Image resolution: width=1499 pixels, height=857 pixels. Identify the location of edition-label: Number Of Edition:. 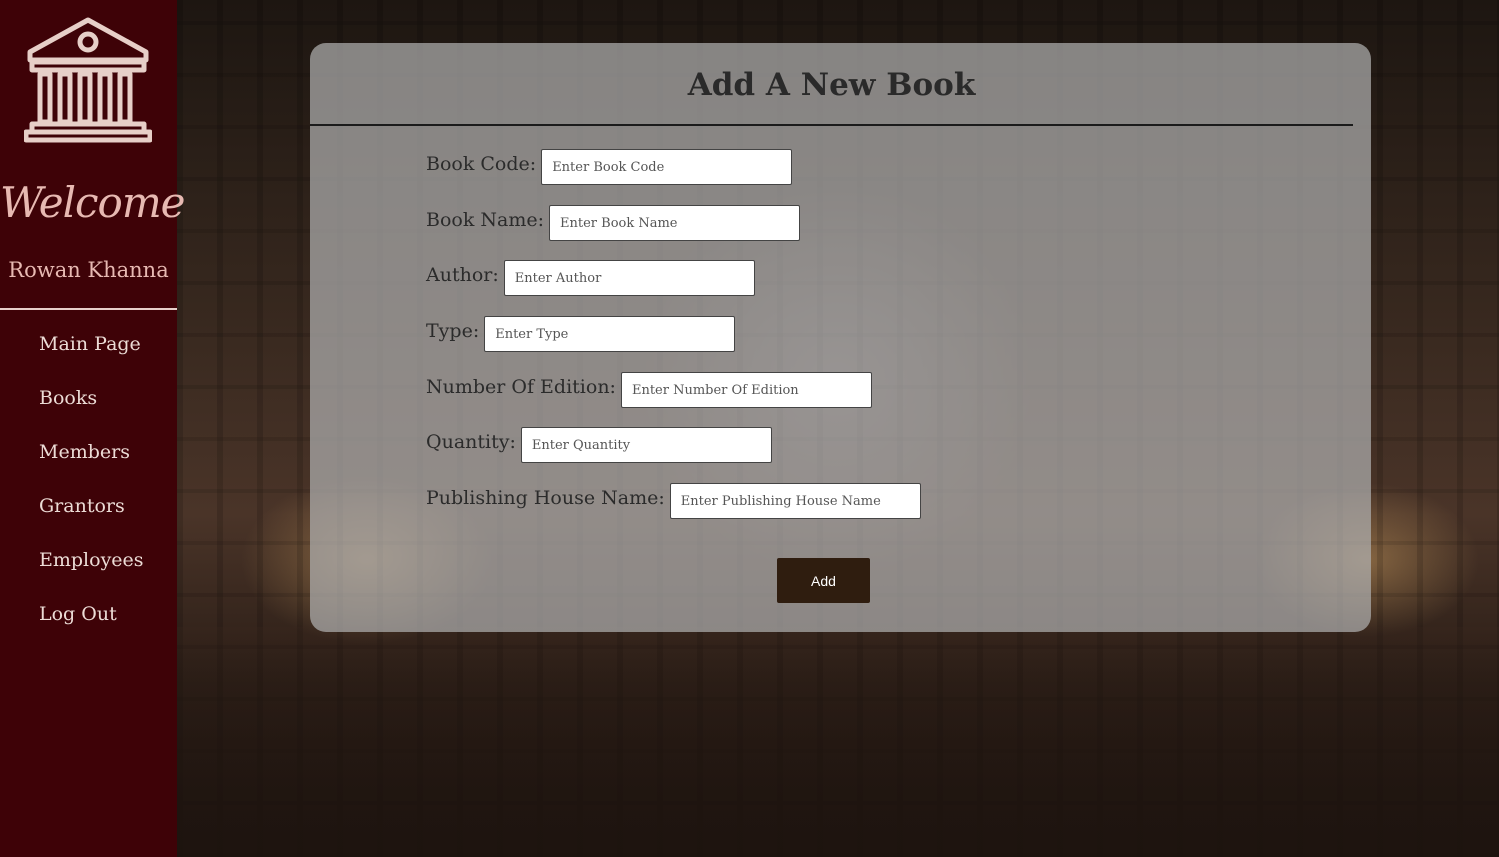
(521, 387).